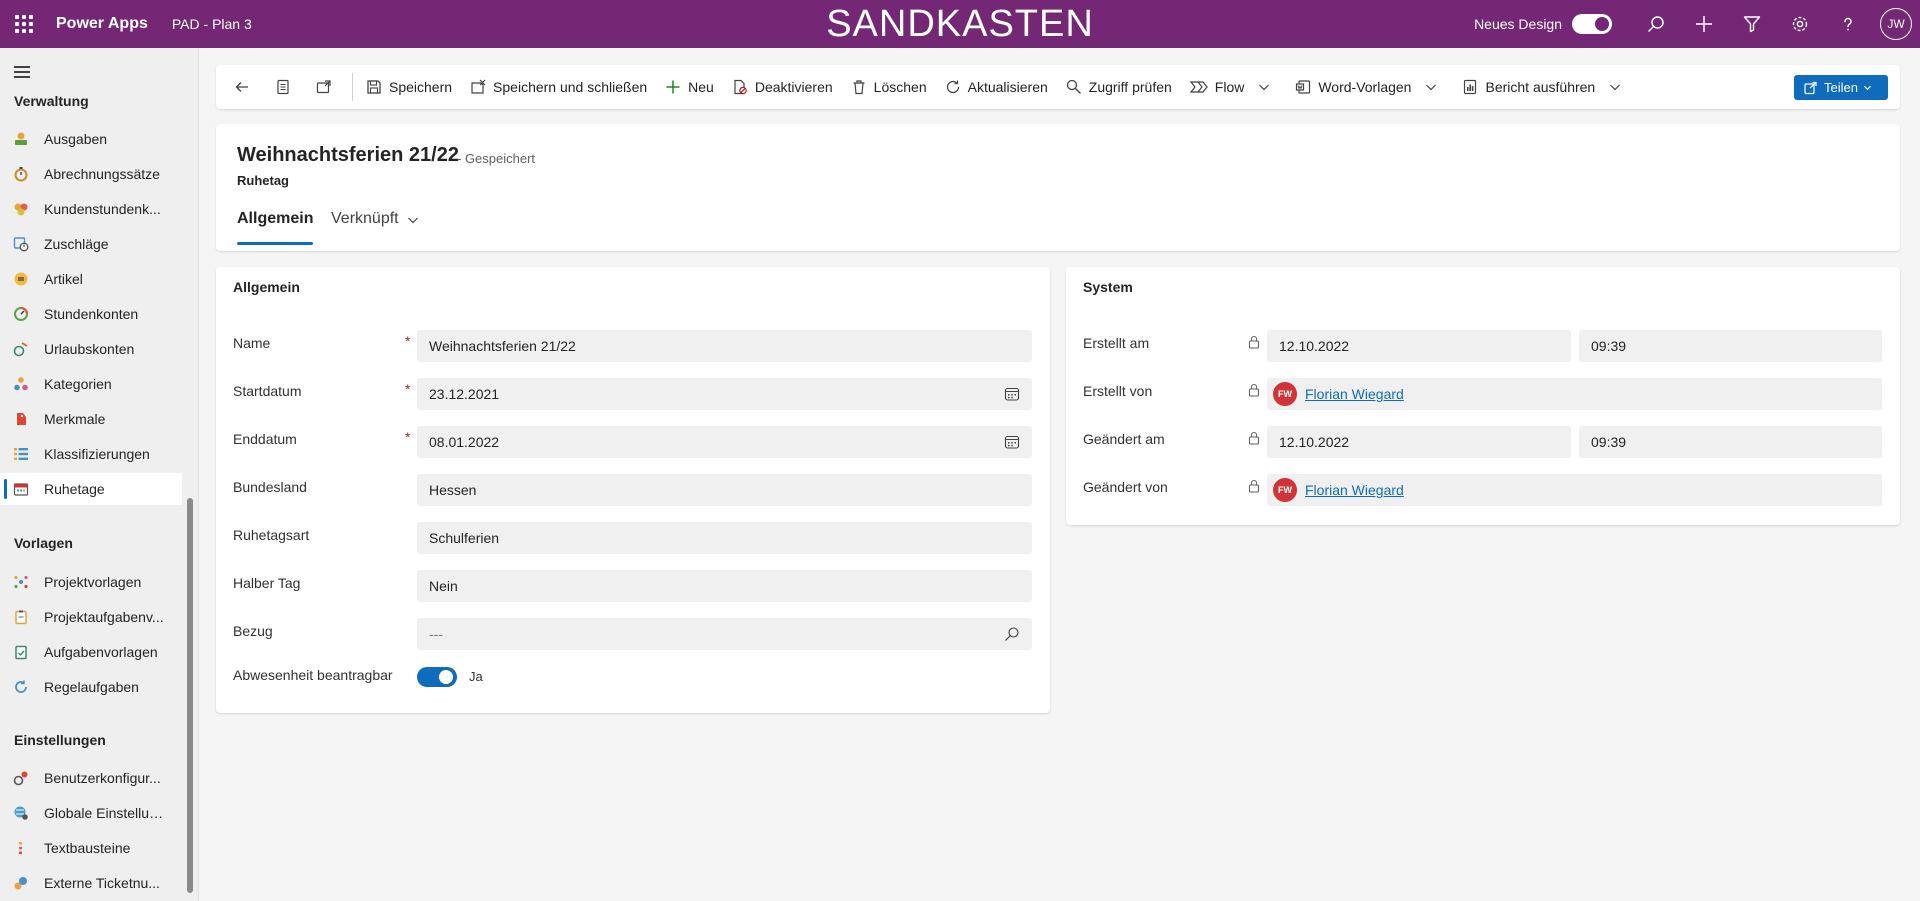 The width and height of the screenshot is (1920, 901). Describe the element at coordinates (1574, 490) in the screenshot. I see `modified-by-field: FW Florian Wiegard` at that location.